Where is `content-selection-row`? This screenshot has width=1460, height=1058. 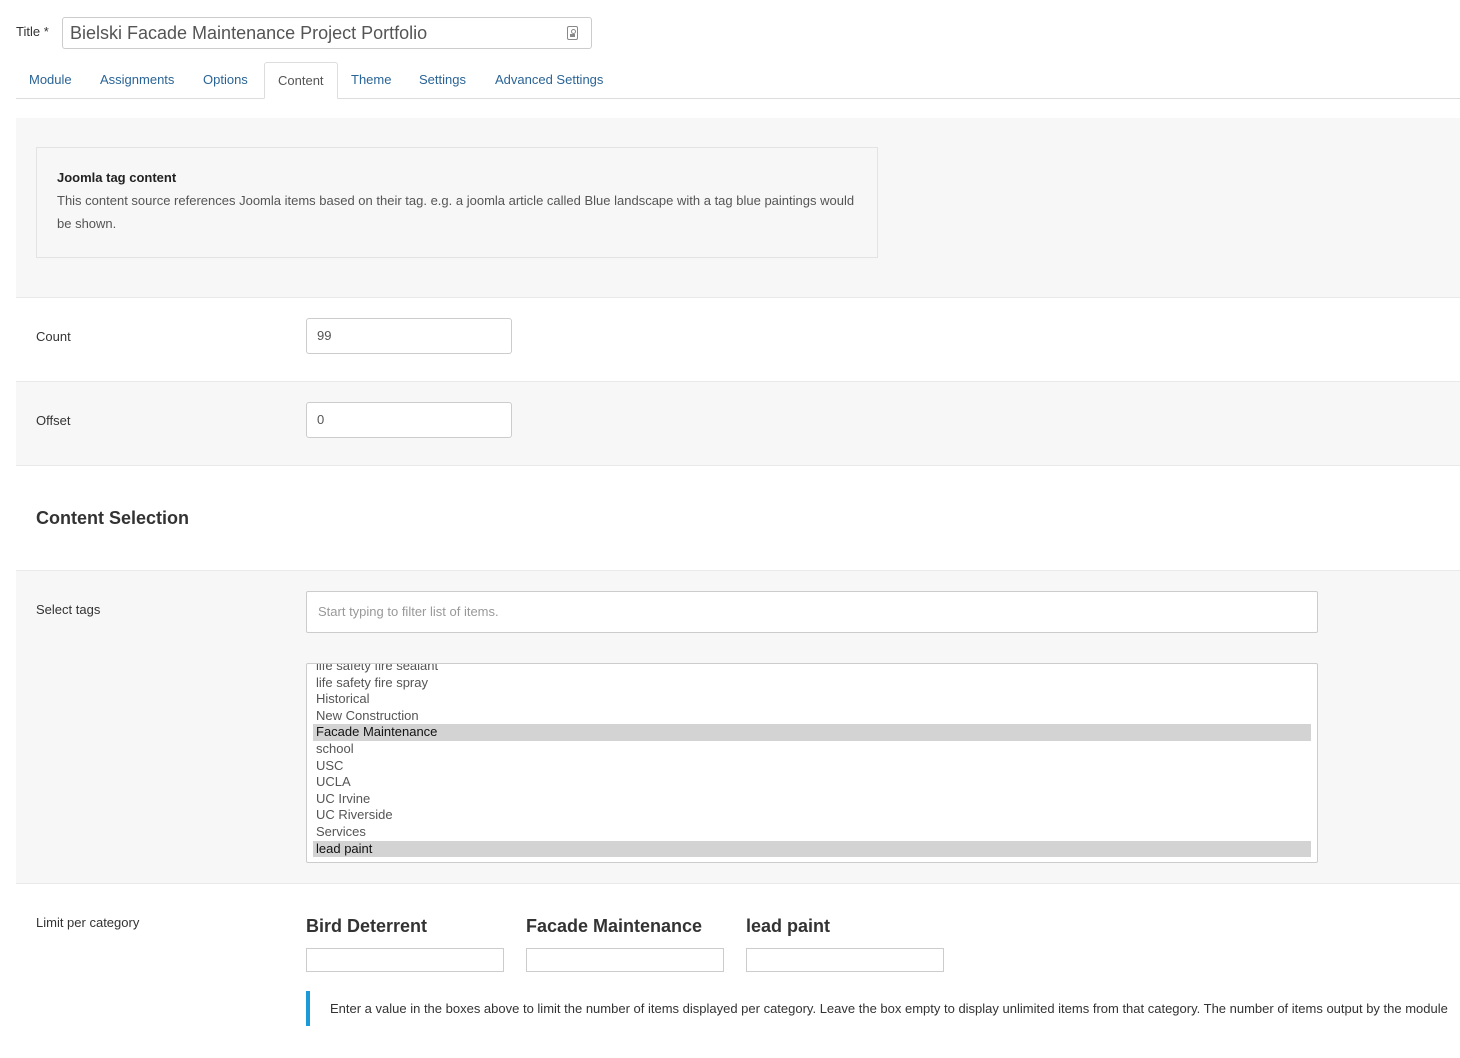
content-selection-row is located at coordinates (738, 518).